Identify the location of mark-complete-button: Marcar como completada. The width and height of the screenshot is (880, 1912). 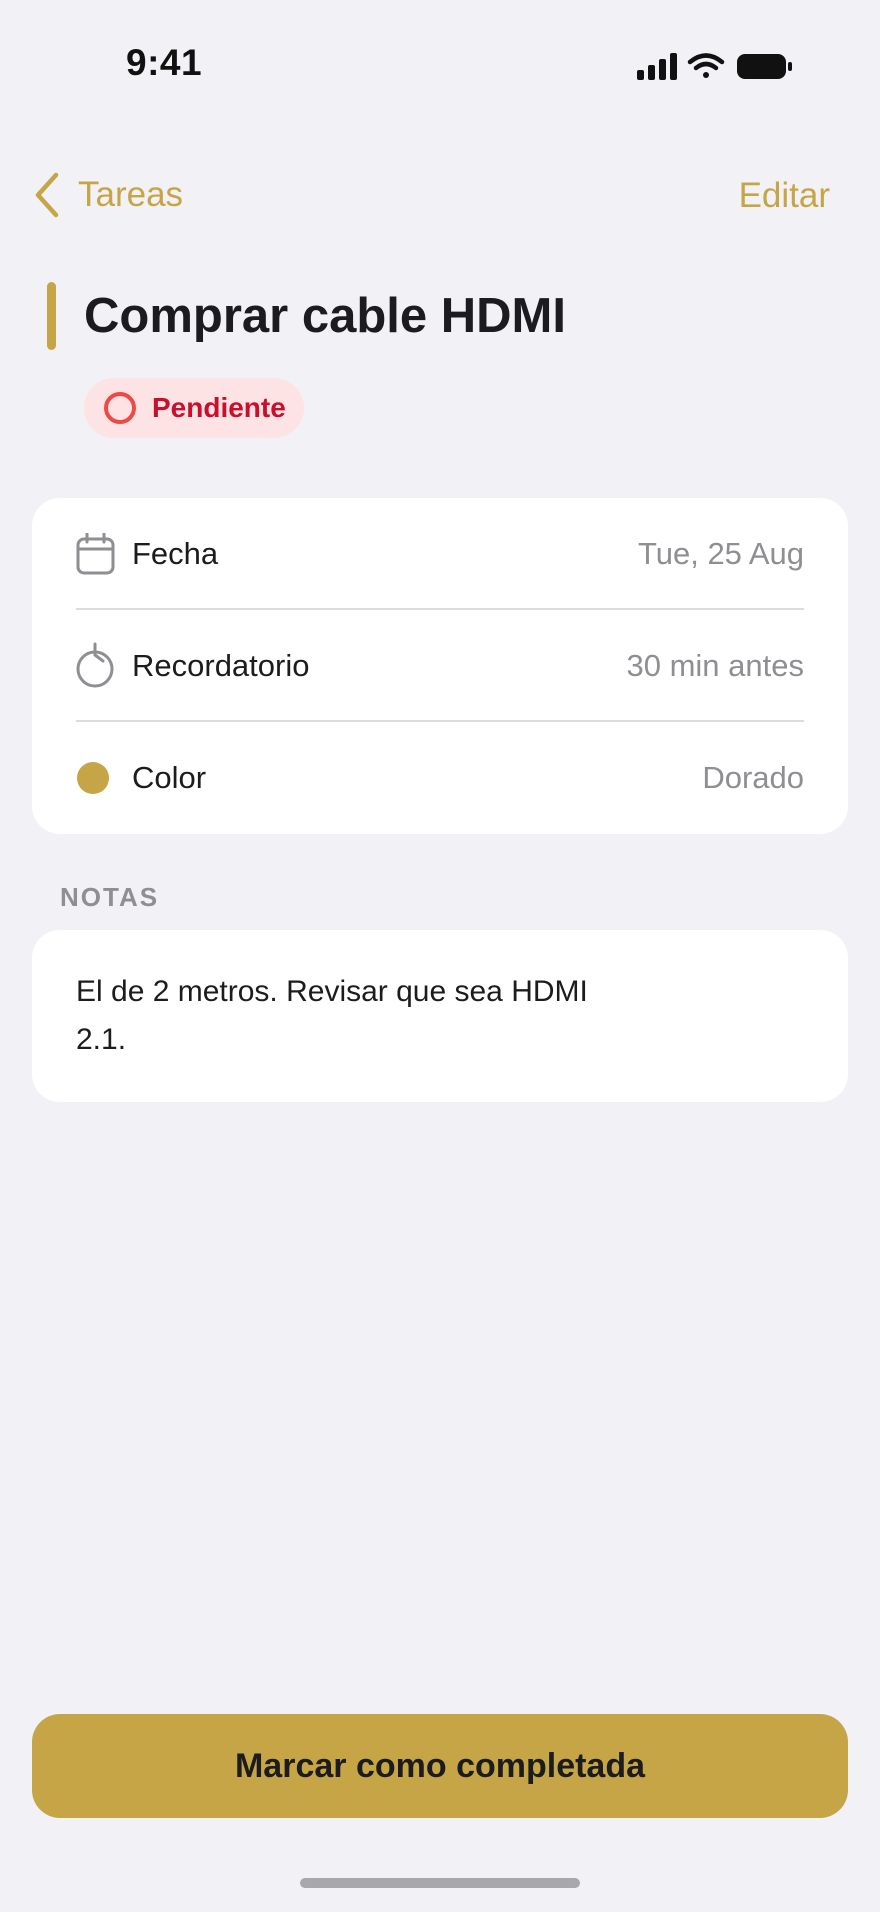
(440, 1766).